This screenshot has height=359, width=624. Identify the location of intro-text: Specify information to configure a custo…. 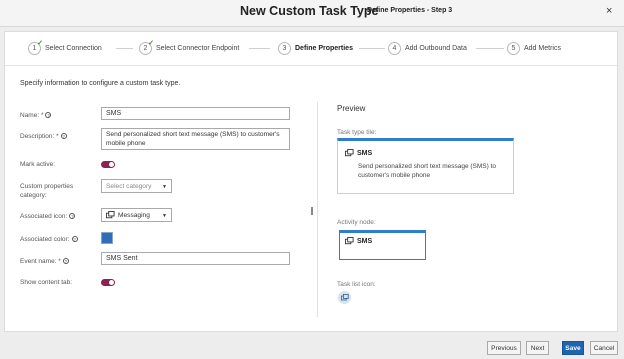
(100, 83).